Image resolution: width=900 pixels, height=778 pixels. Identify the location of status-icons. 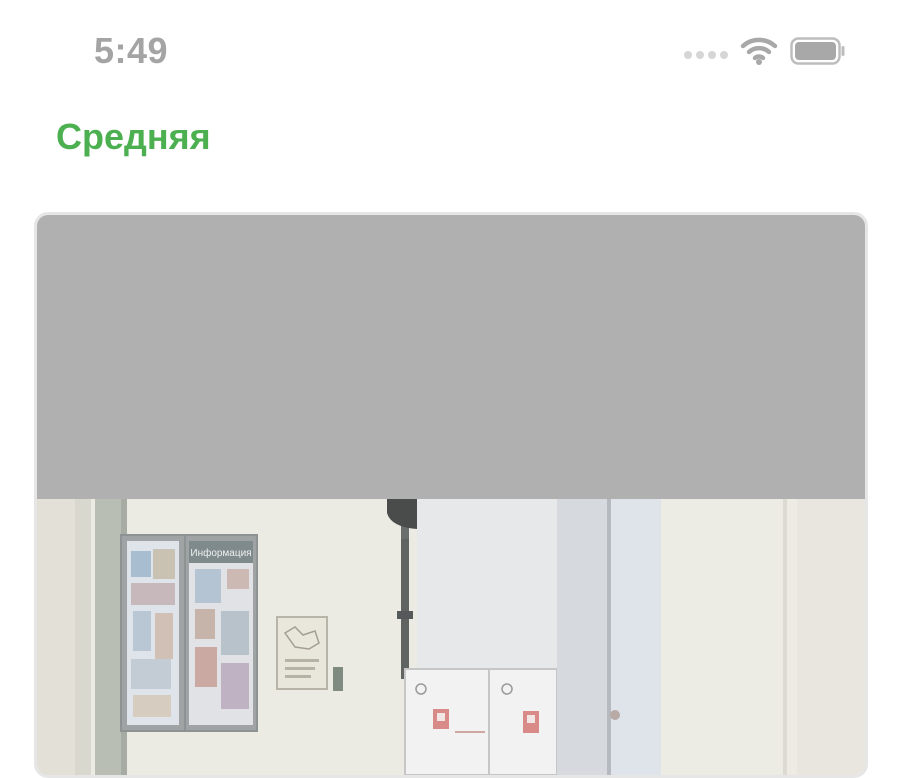
(765, 51).